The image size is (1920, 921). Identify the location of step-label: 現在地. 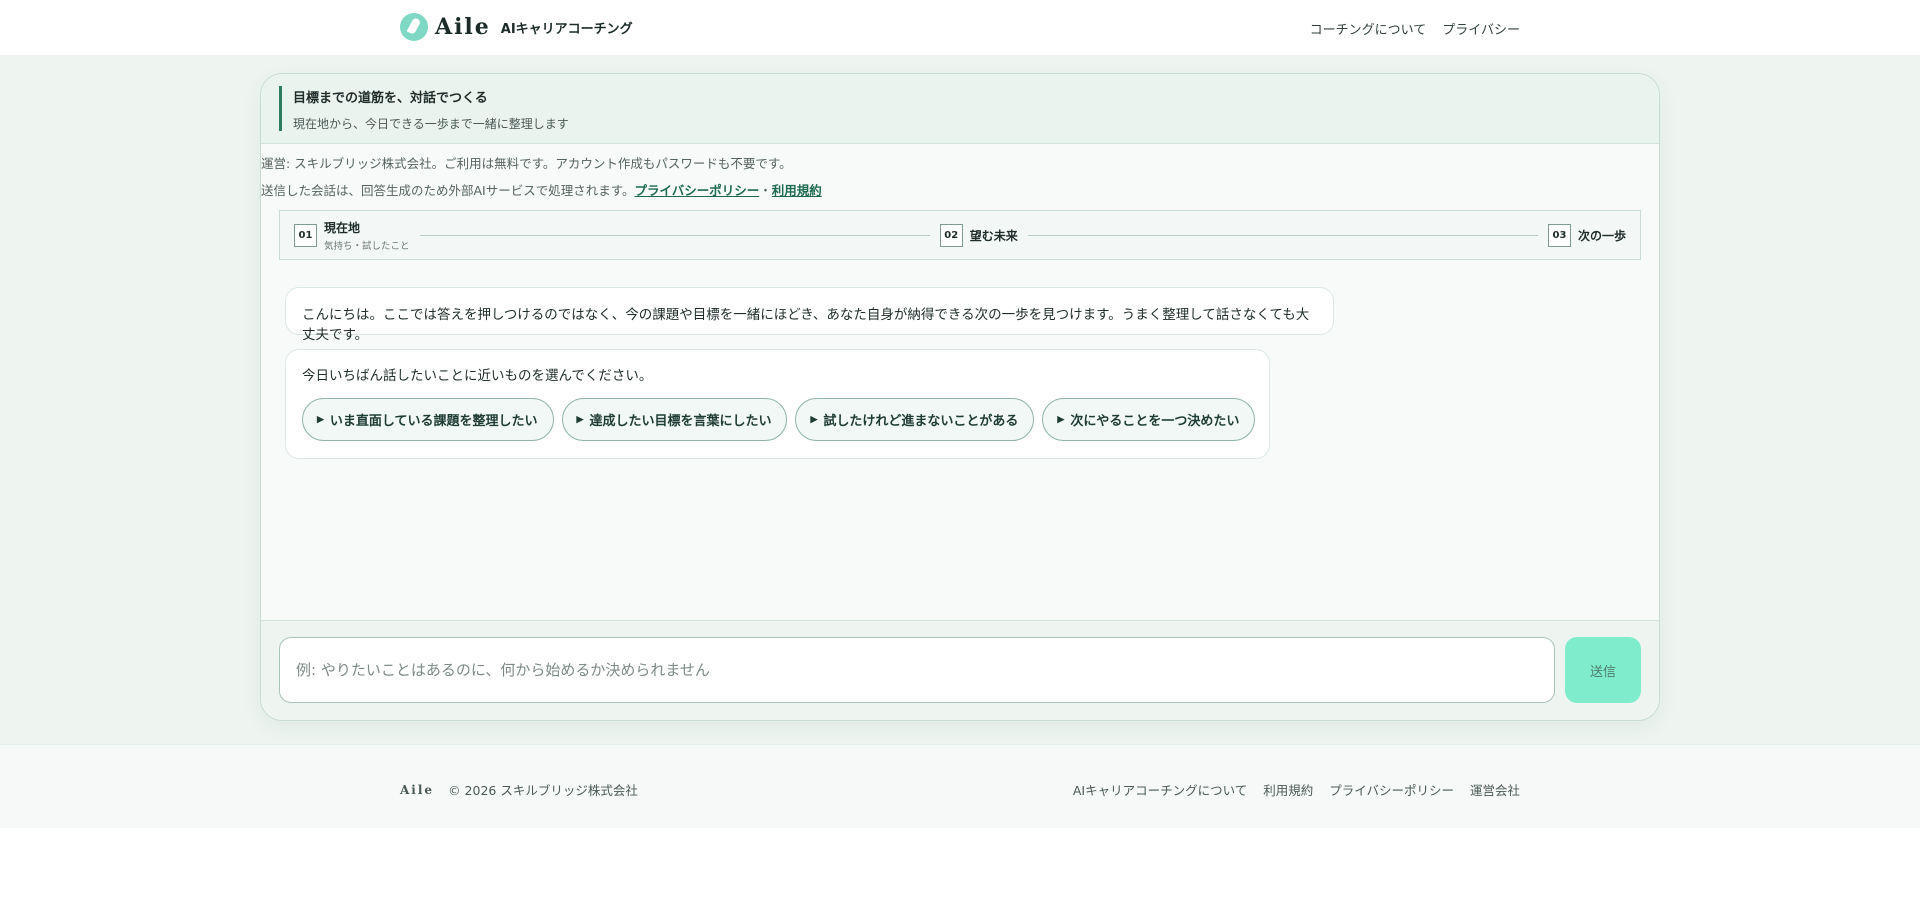
(342, 227).